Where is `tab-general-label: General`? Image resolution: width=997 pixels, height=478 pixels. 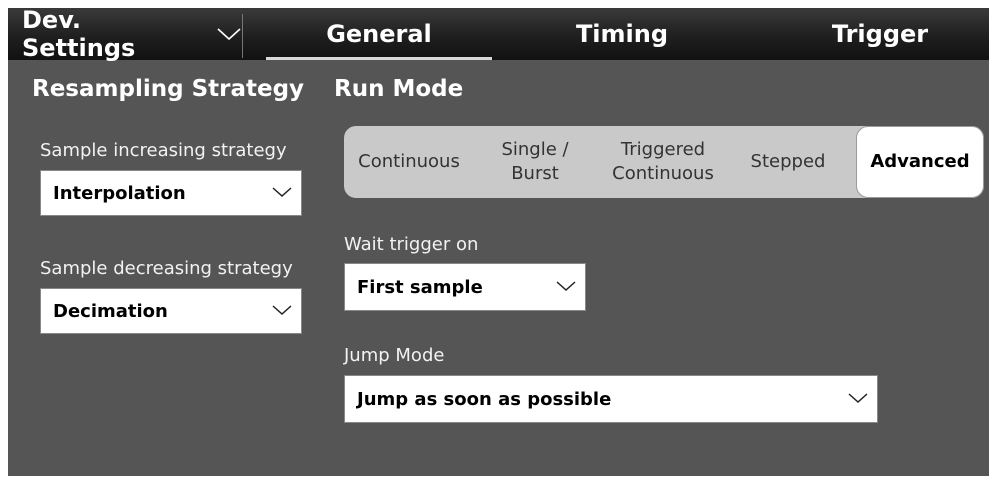 tab-general-label: General is located at coordinates (379, 34).